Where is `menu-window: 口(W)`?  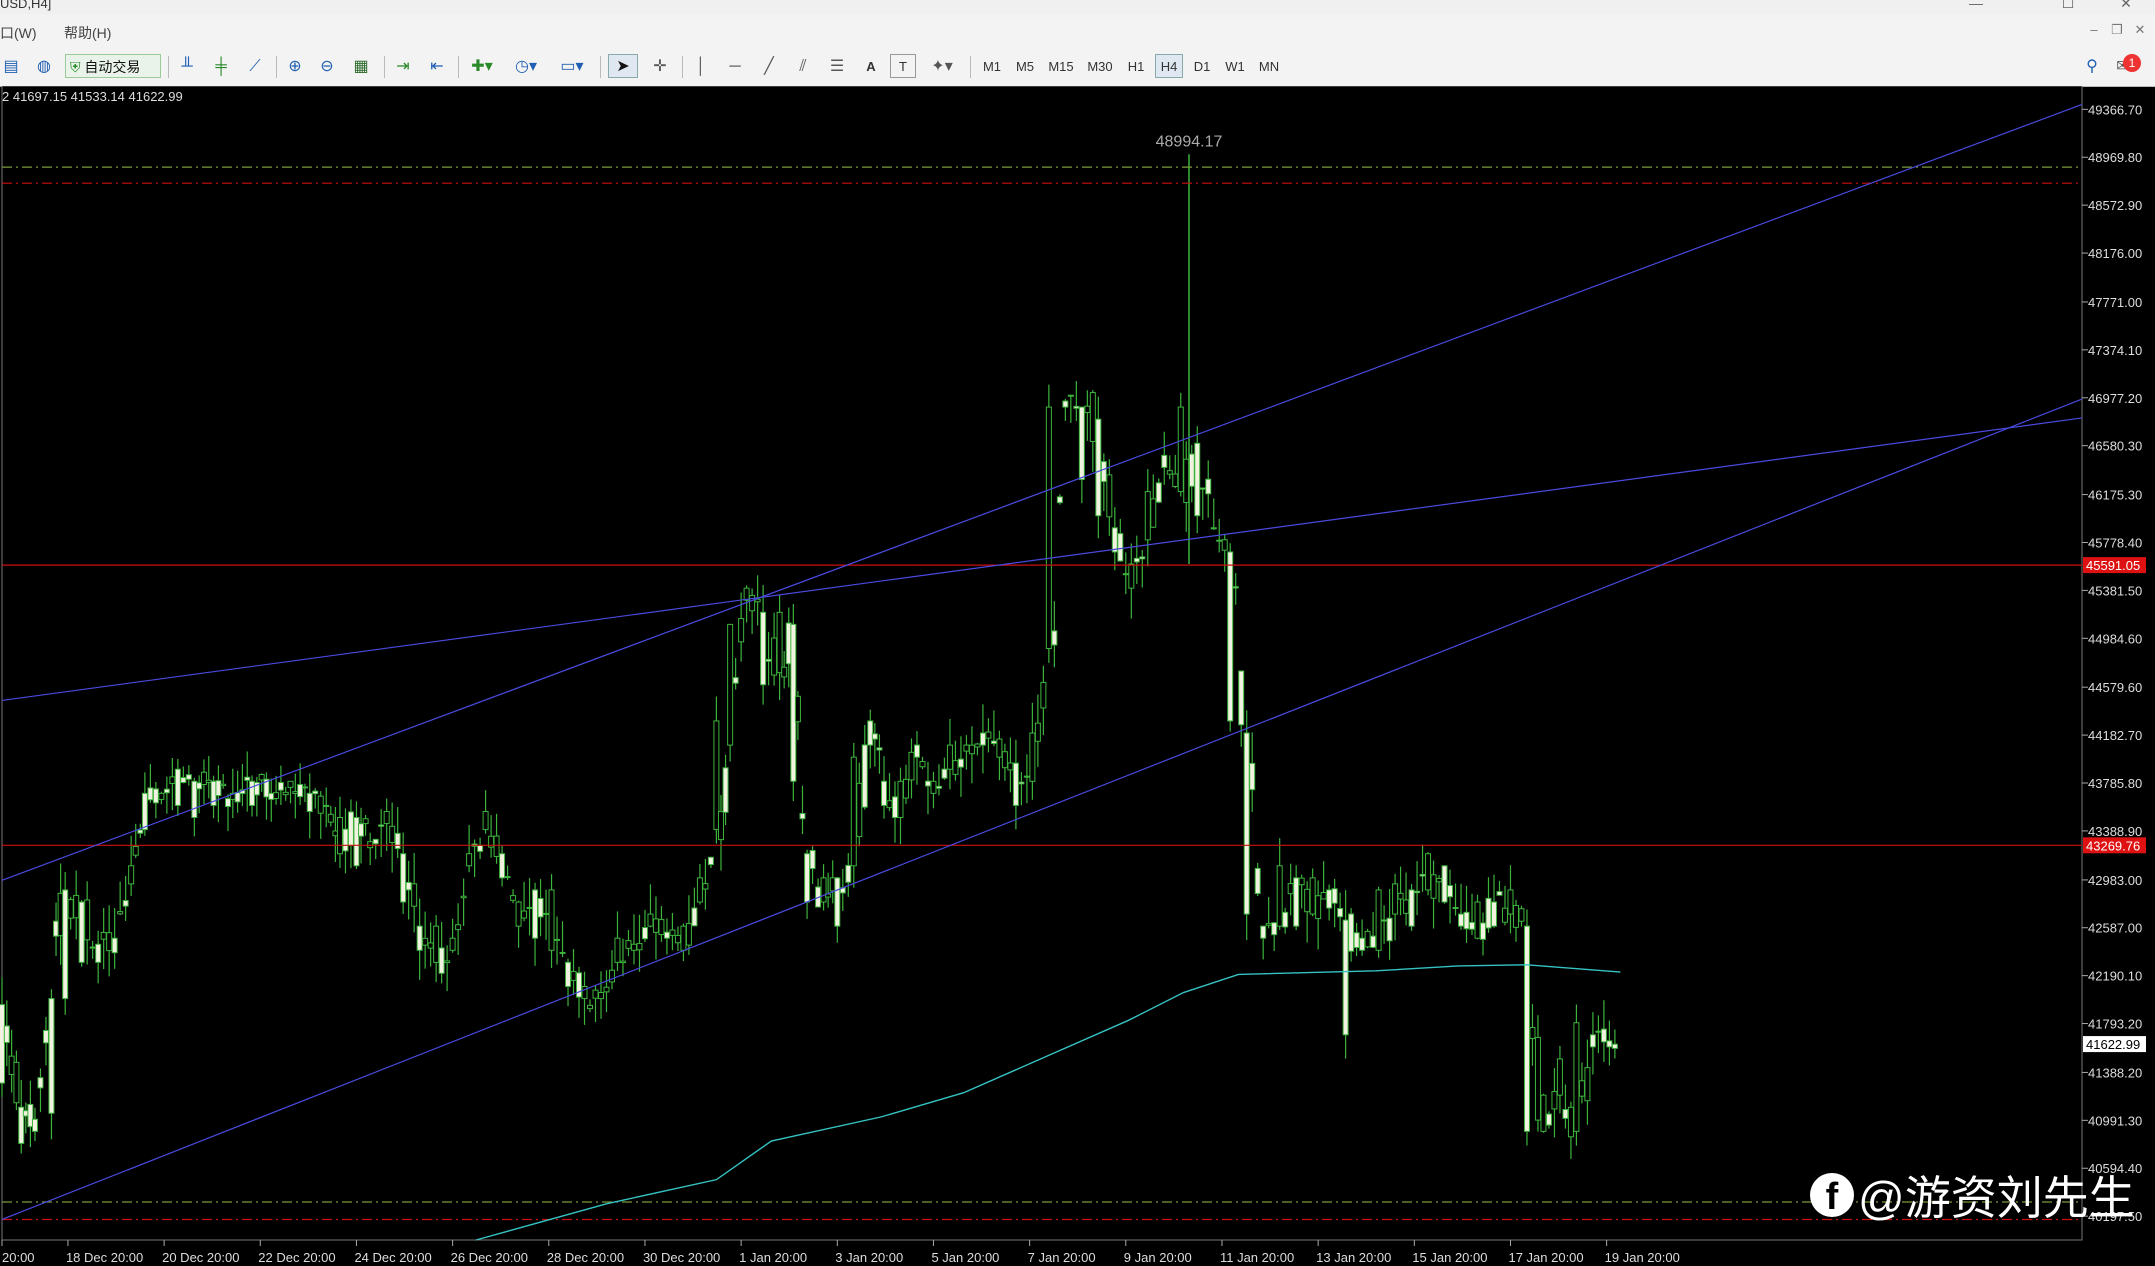
menu-window: 口(W) is located at coordinates (18, 33).